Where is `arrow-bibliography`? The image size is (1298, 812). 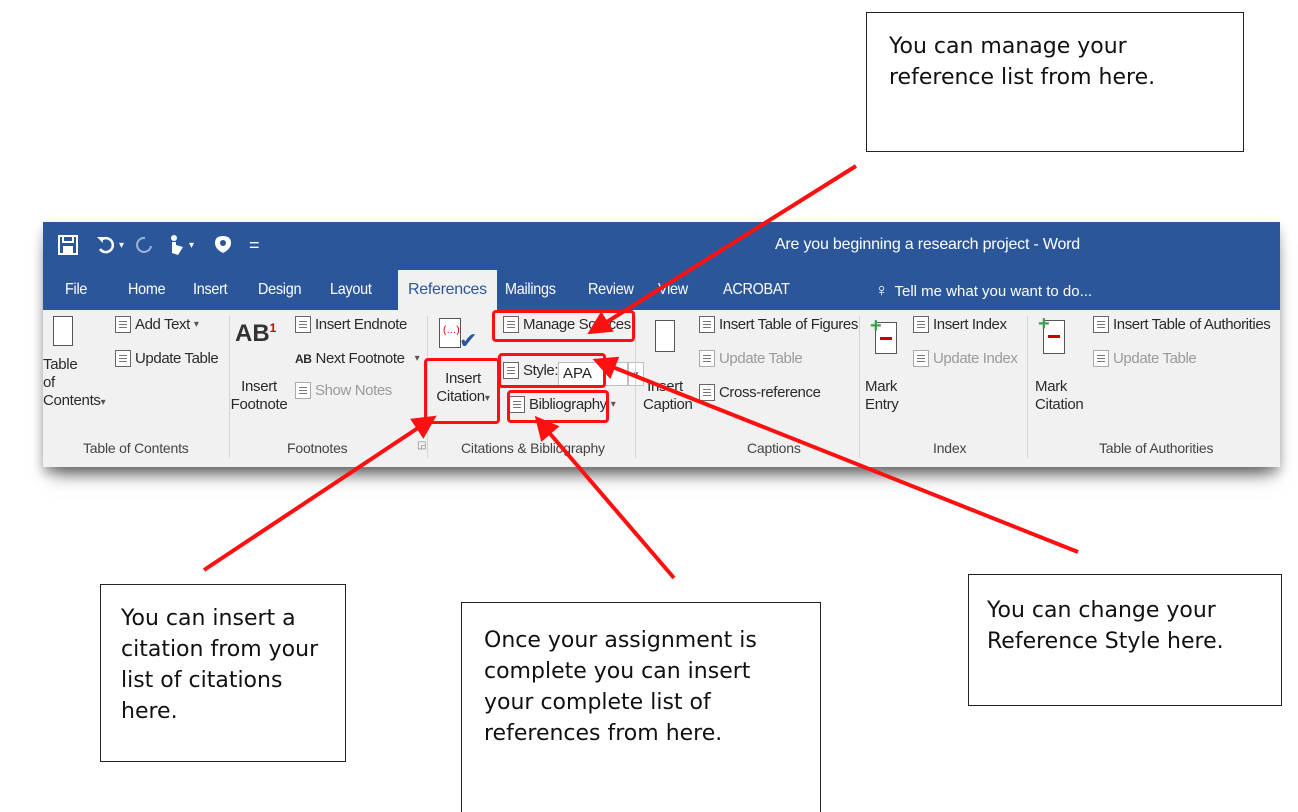 arrow-bibliography is located at coordinates (605, 497).